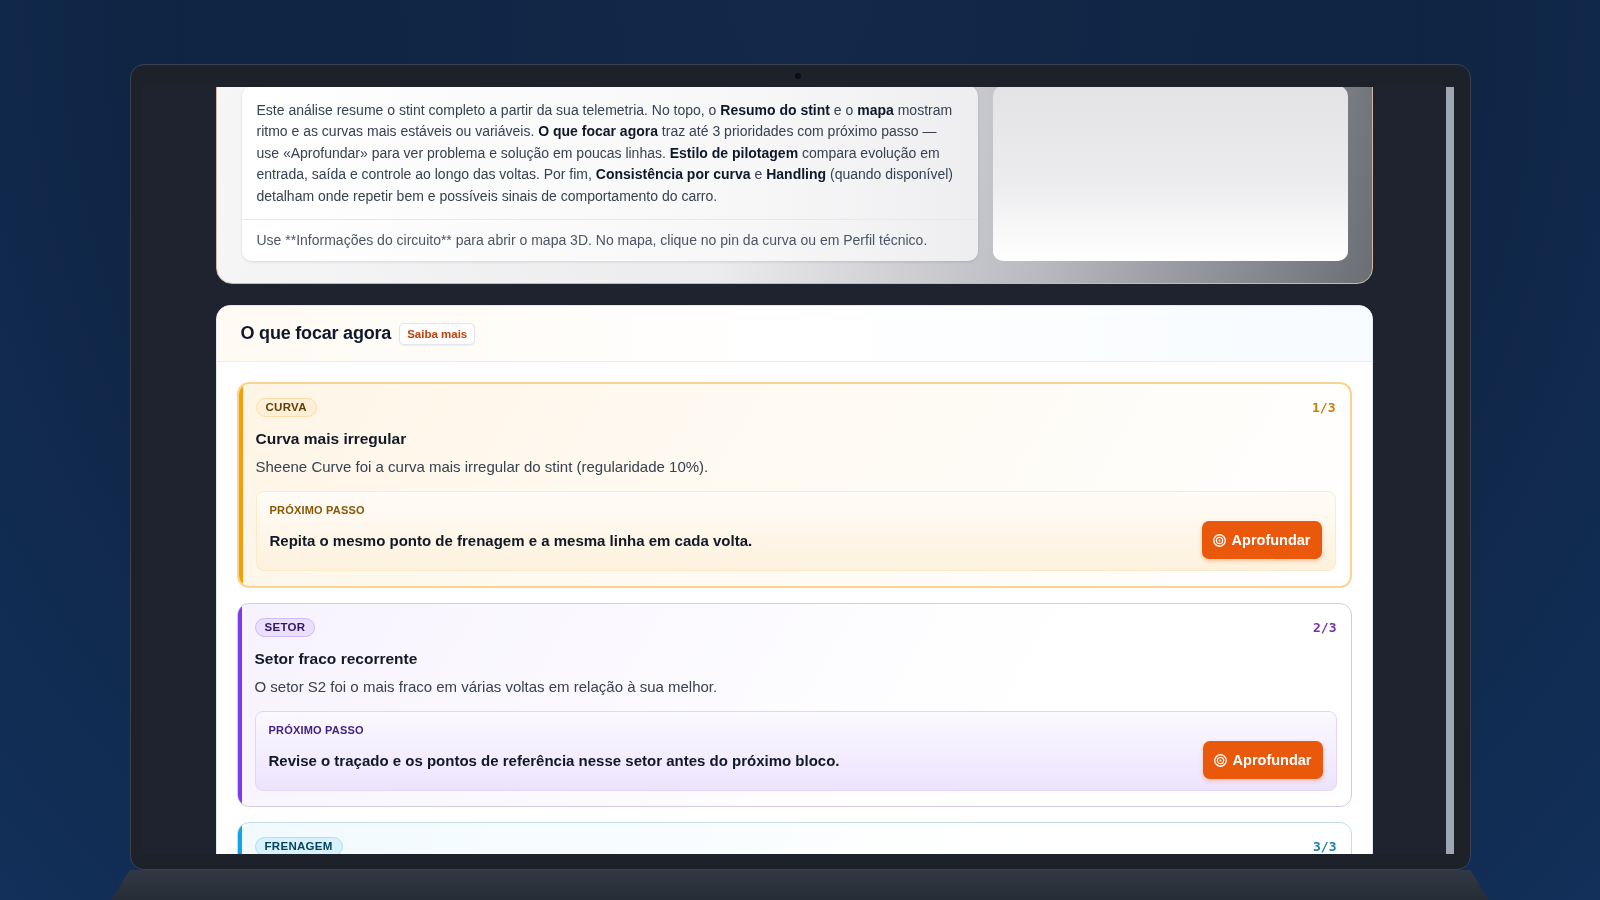 The width and height of the screenshot is (1600, 900). What do you see at coordinates (554, 760) in the screenshot?
I see `next-step-text: Revise o traçado e os pontos de referência nesse setor antes do próximo bloco.` at bounding box center [554, 760].